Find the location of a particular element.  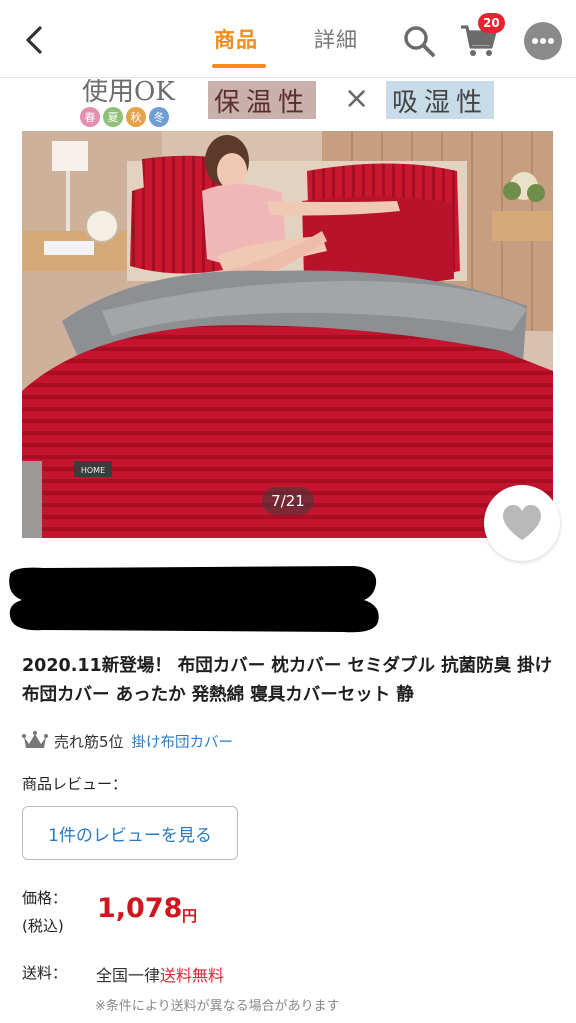

image-counter: 7/21 is located at coordinates (288, 501).